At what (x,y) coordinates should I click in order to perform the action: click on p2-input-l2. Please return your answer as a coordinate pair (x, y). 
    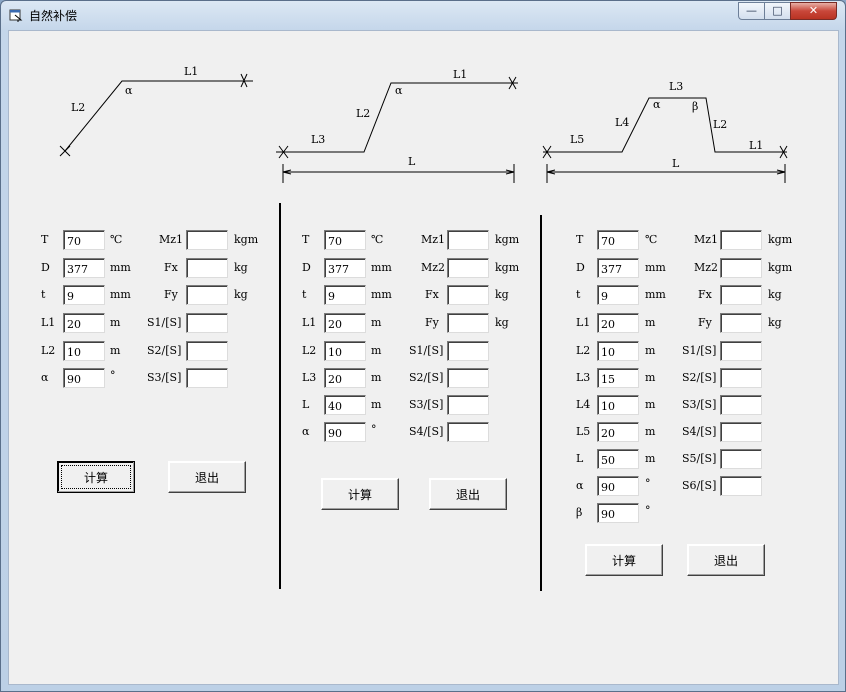
    Looking at the image, I should click on (345, 351).